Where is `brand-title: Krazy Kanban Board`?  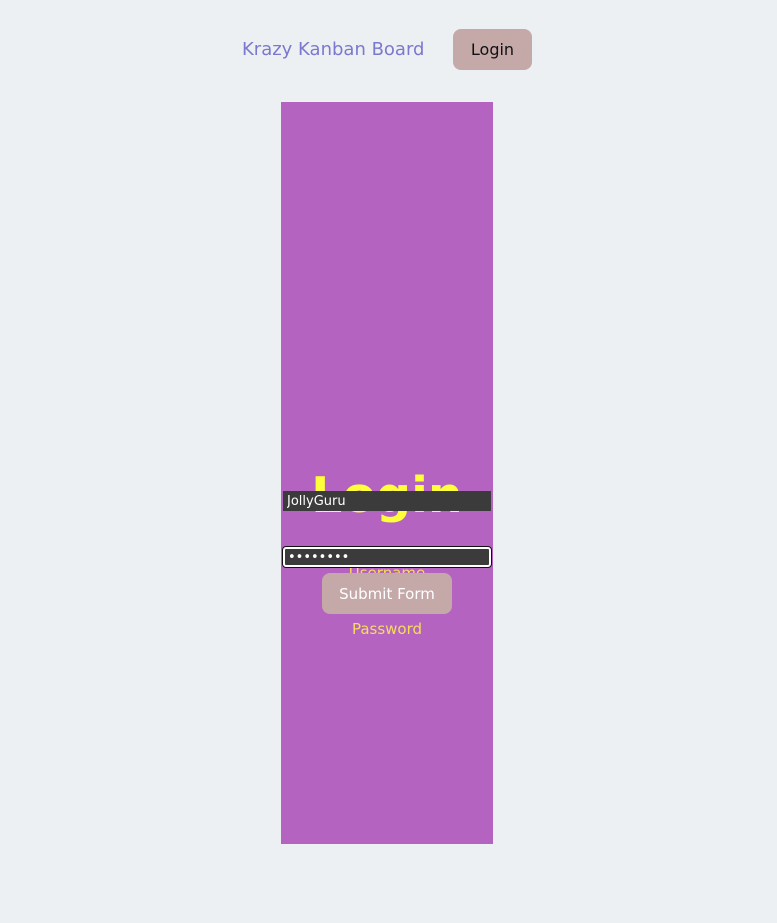
brand-title: Krazy Kanban Board is located at coordinates (333, 50).